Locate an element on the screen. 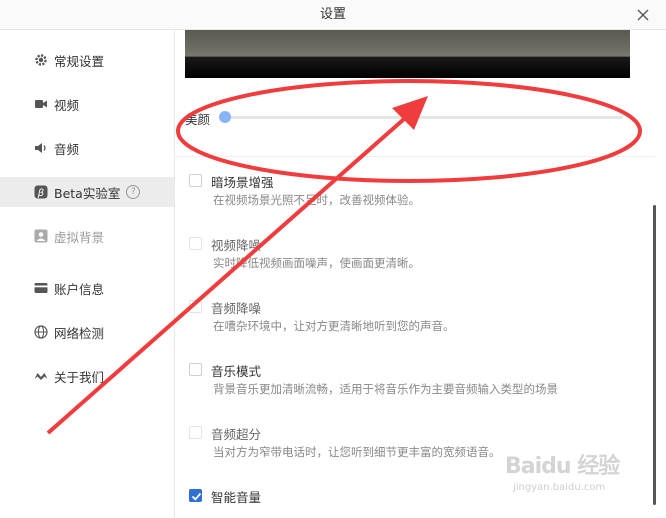  svg-text: β is located at coordinates (41, 193).